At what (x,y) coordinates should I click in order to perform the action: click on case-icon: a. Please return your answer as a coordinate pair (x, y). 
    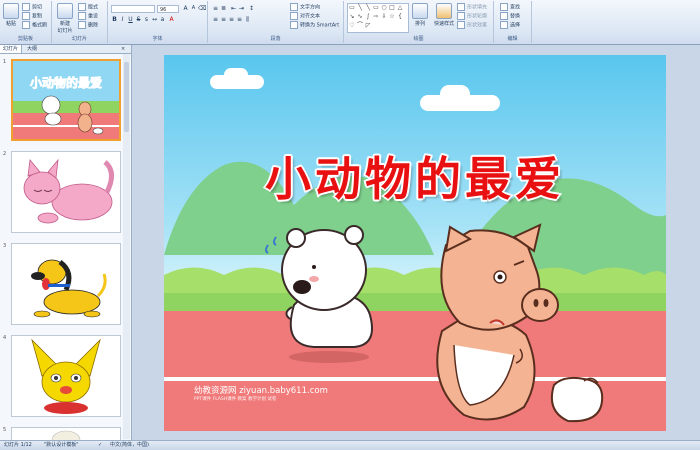
    Looking at the image, I should click on (162, 19).